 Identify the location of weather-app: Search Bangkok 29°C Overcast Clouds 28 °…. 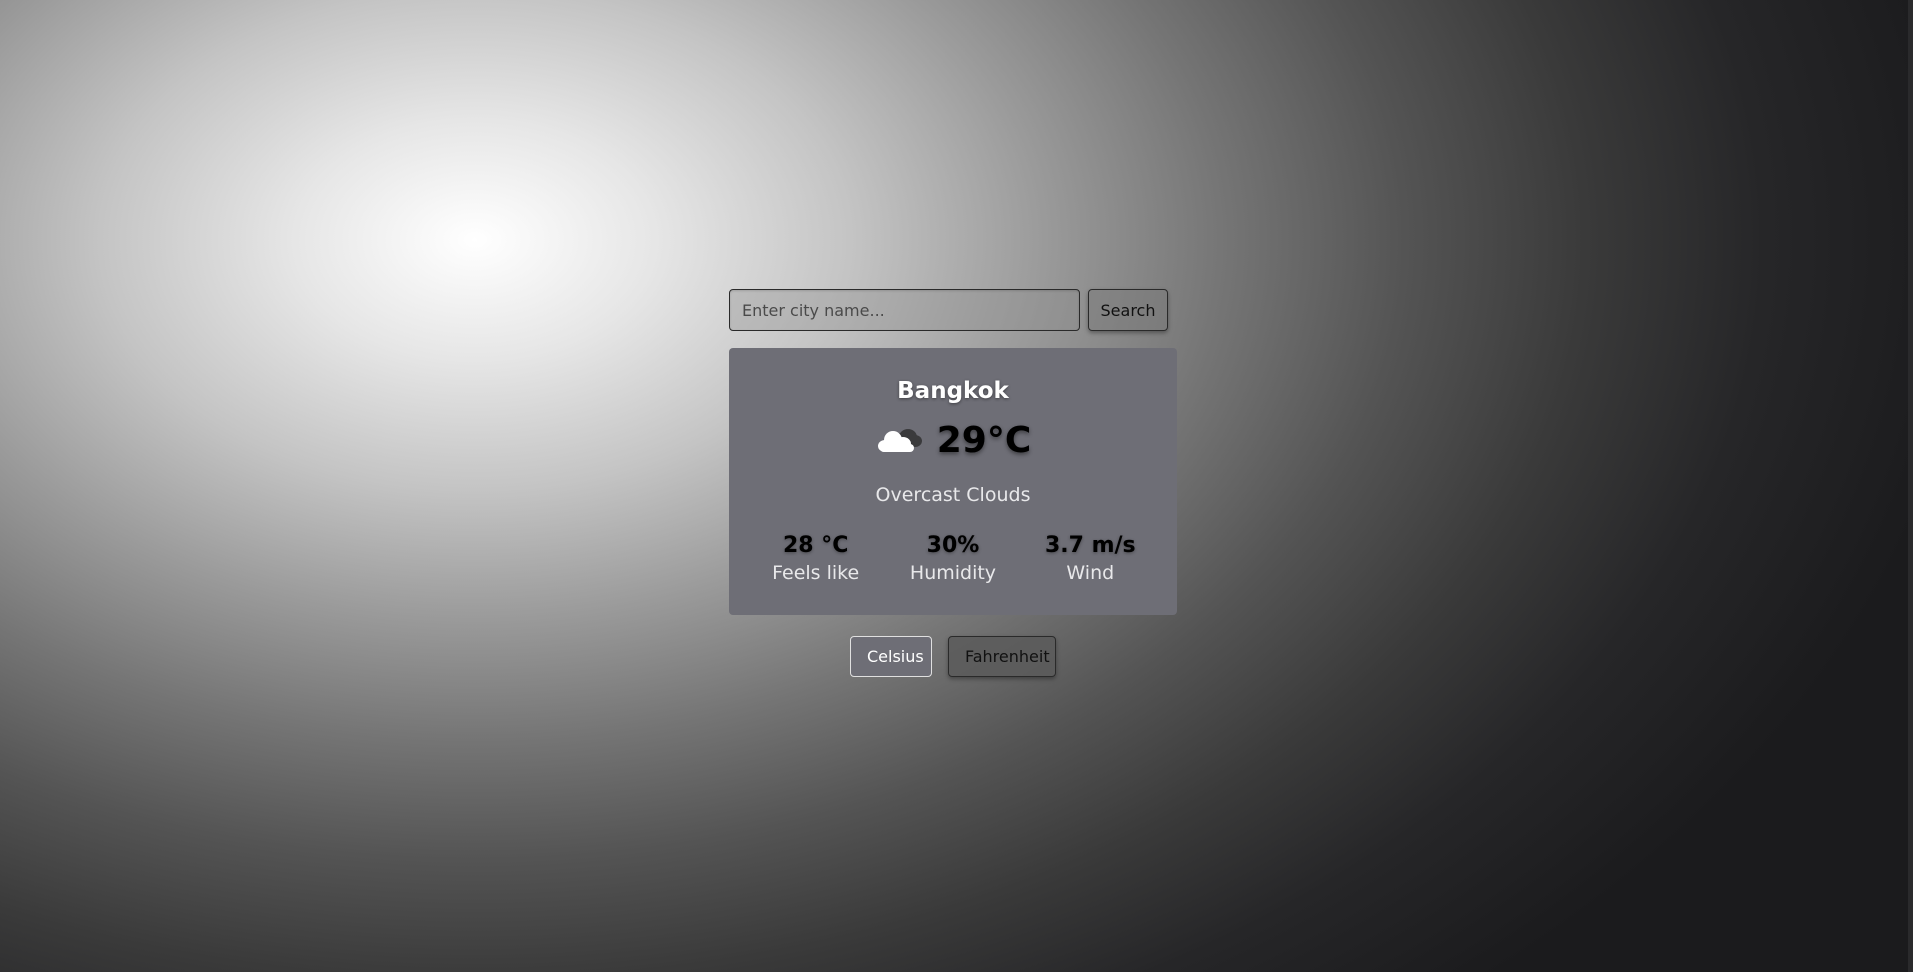
(953, 483).